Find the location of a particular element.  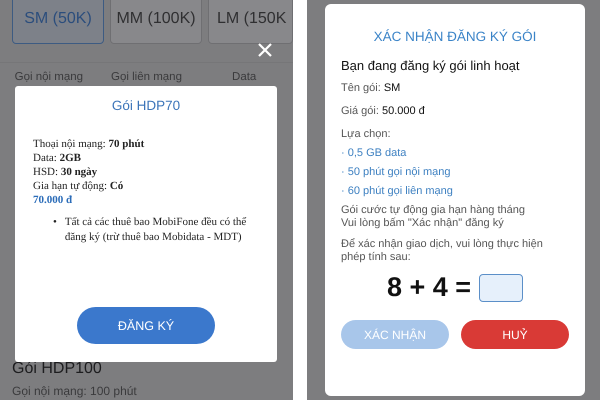

package-detail: Thoại nội mạng: 70 phút is located at coordinates (89, 144).